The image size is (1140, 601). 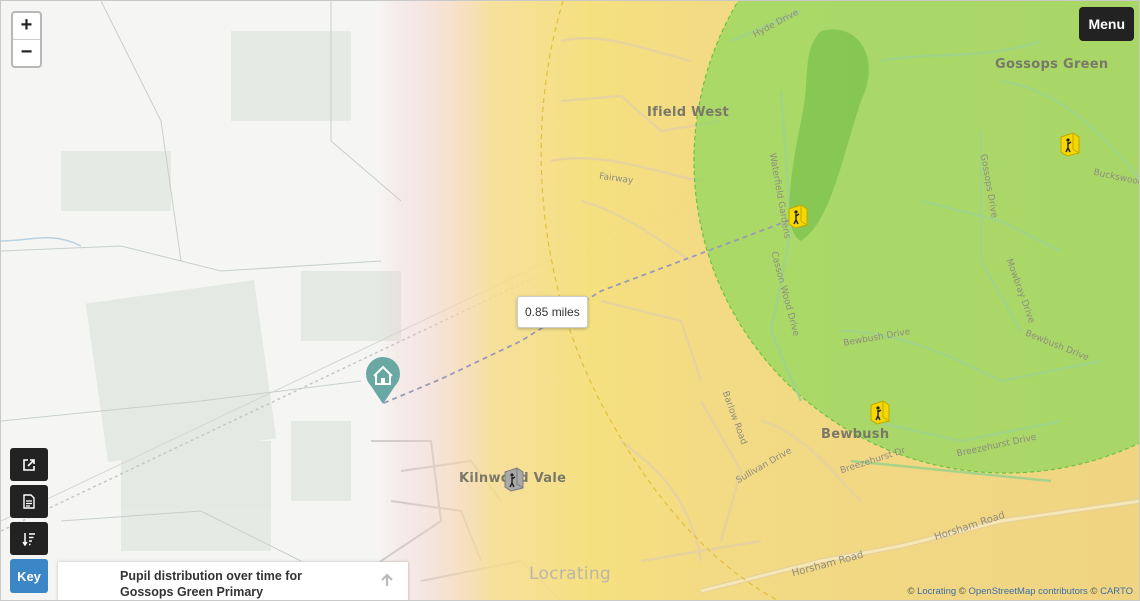 I want to click on attribution-osm-link: OpenStreetMap contributors, so click(x=1027, y=591).